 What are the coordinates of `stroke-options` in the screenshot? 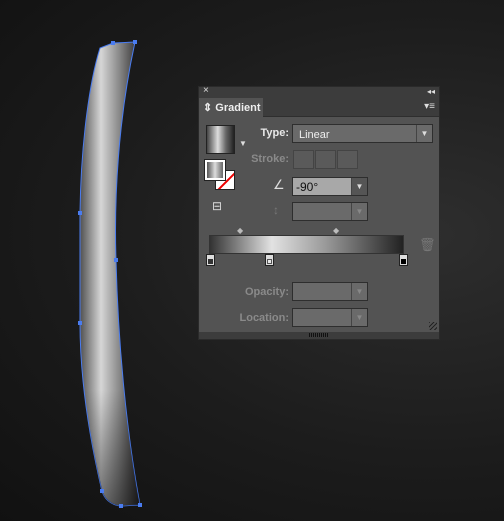 It's located at (325, 159).